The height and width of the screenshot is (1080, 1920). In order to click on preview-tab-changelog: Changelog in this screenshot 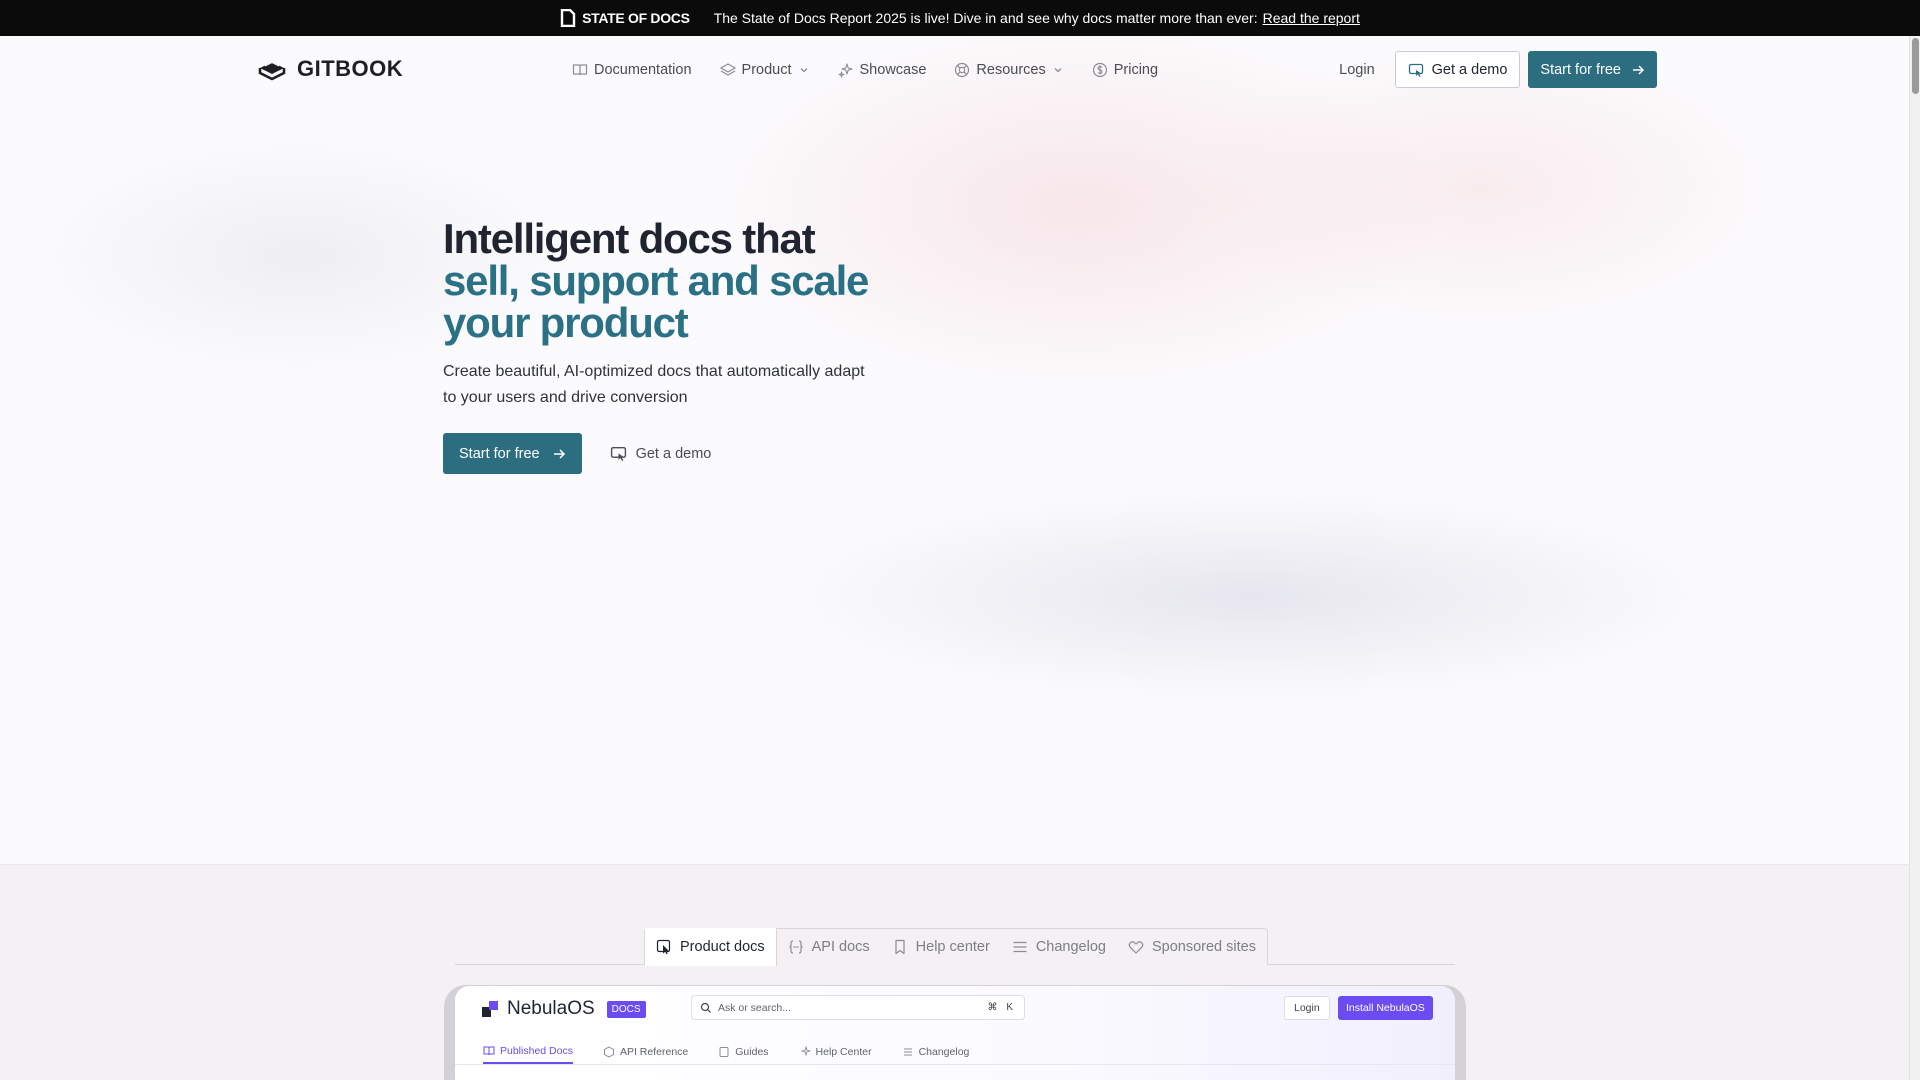, I will do `click(936, 1052)`.